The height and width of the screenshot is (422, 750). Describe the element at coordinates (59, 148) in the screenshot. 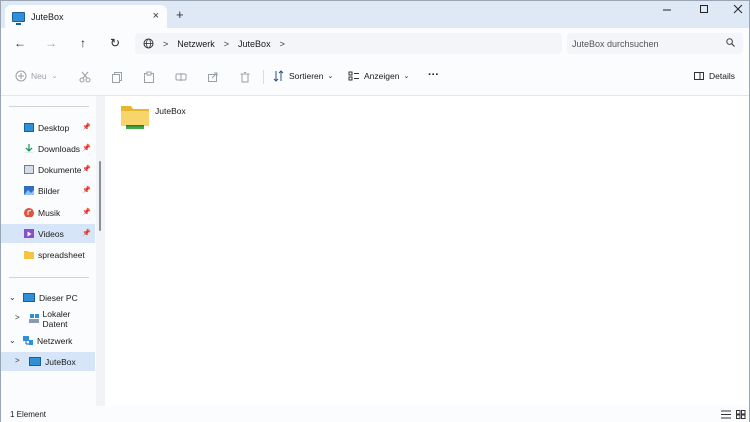

I see `sidebar-item-label: Downloads` at that location.